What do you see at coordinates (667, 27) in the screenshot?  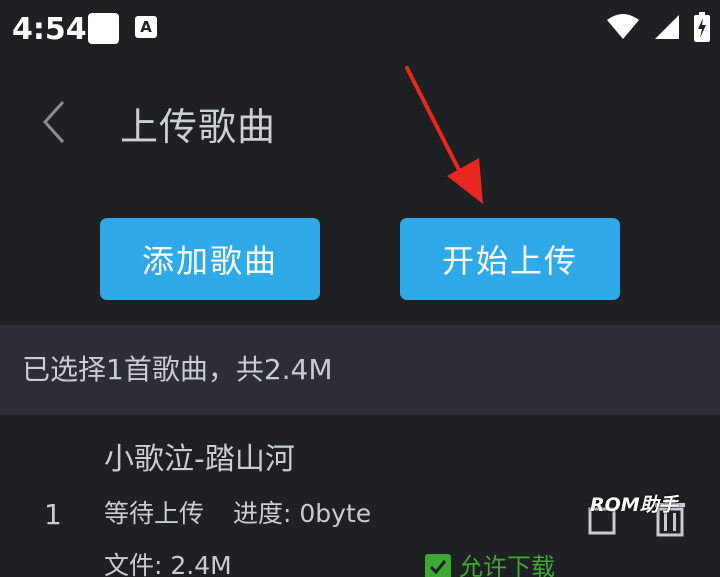 I see `signal-icon` at bounding box center [667, 27].